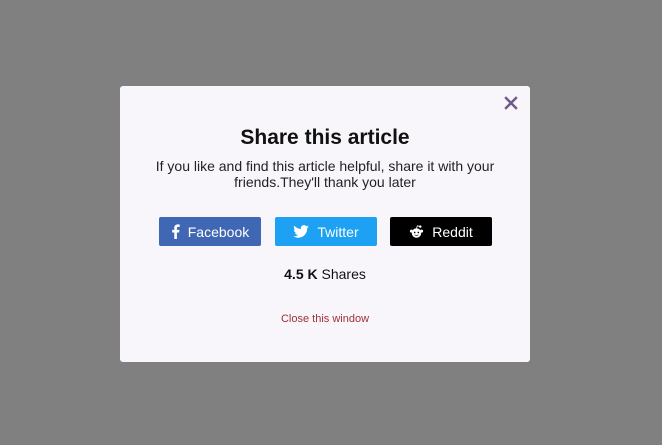 The image size is (662, 445). I want to click on twitter-share-button: Twitter, so click(326, 231).